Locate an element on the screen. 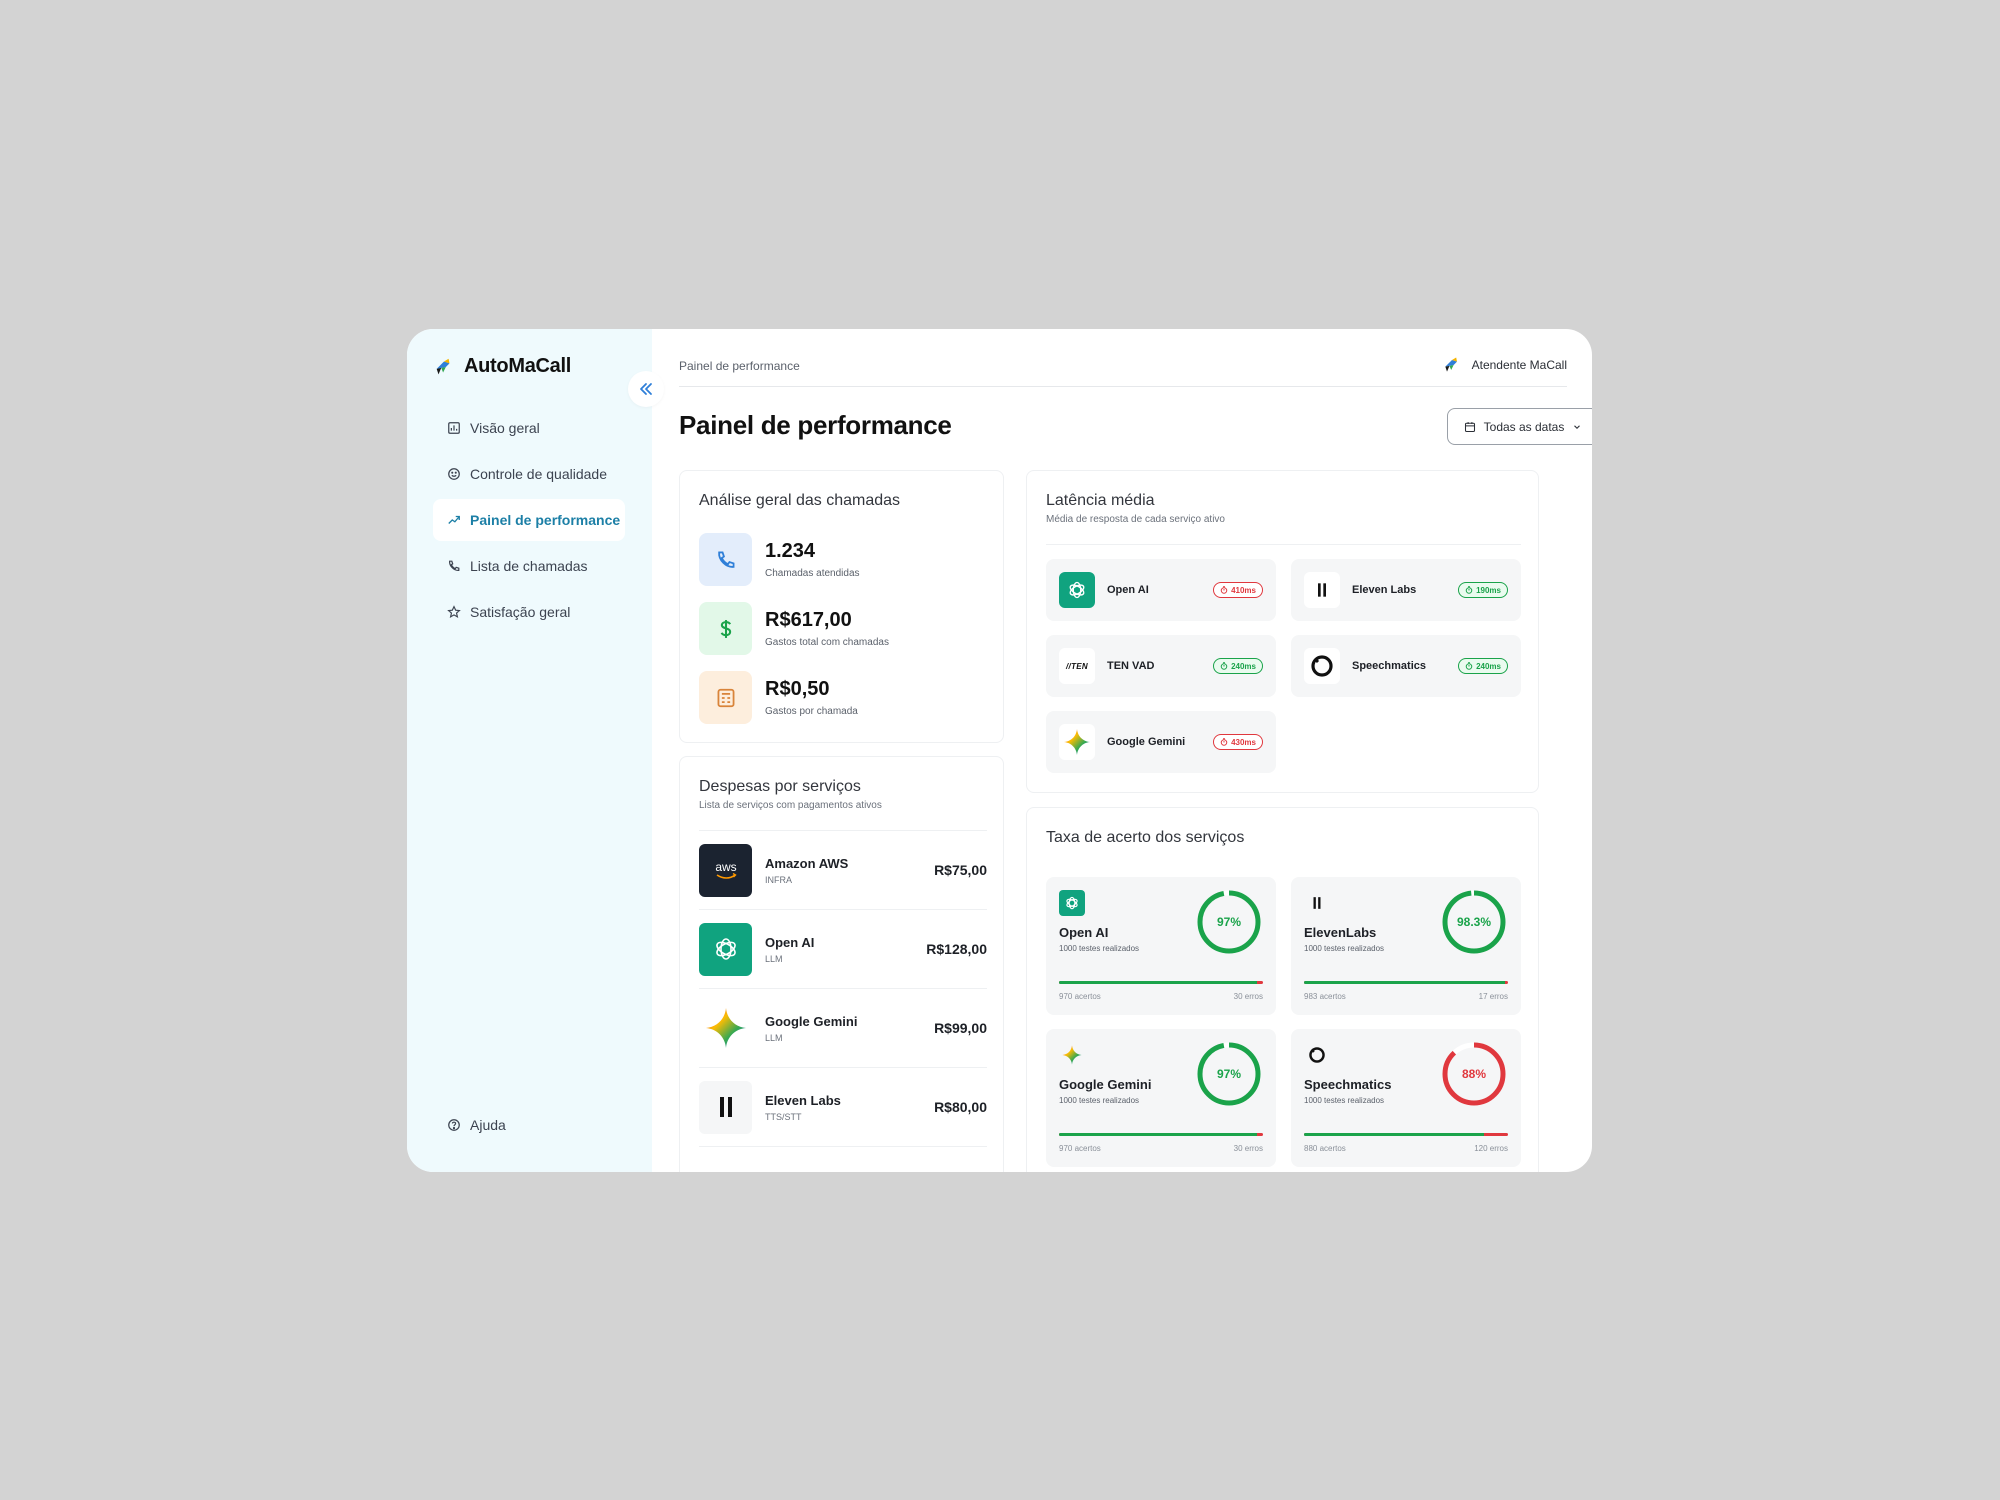 The height and width of the screenshot is (1500, 2000). sidebar-item-painel-performance: Painel de performance is located at coordinates (529, 520).